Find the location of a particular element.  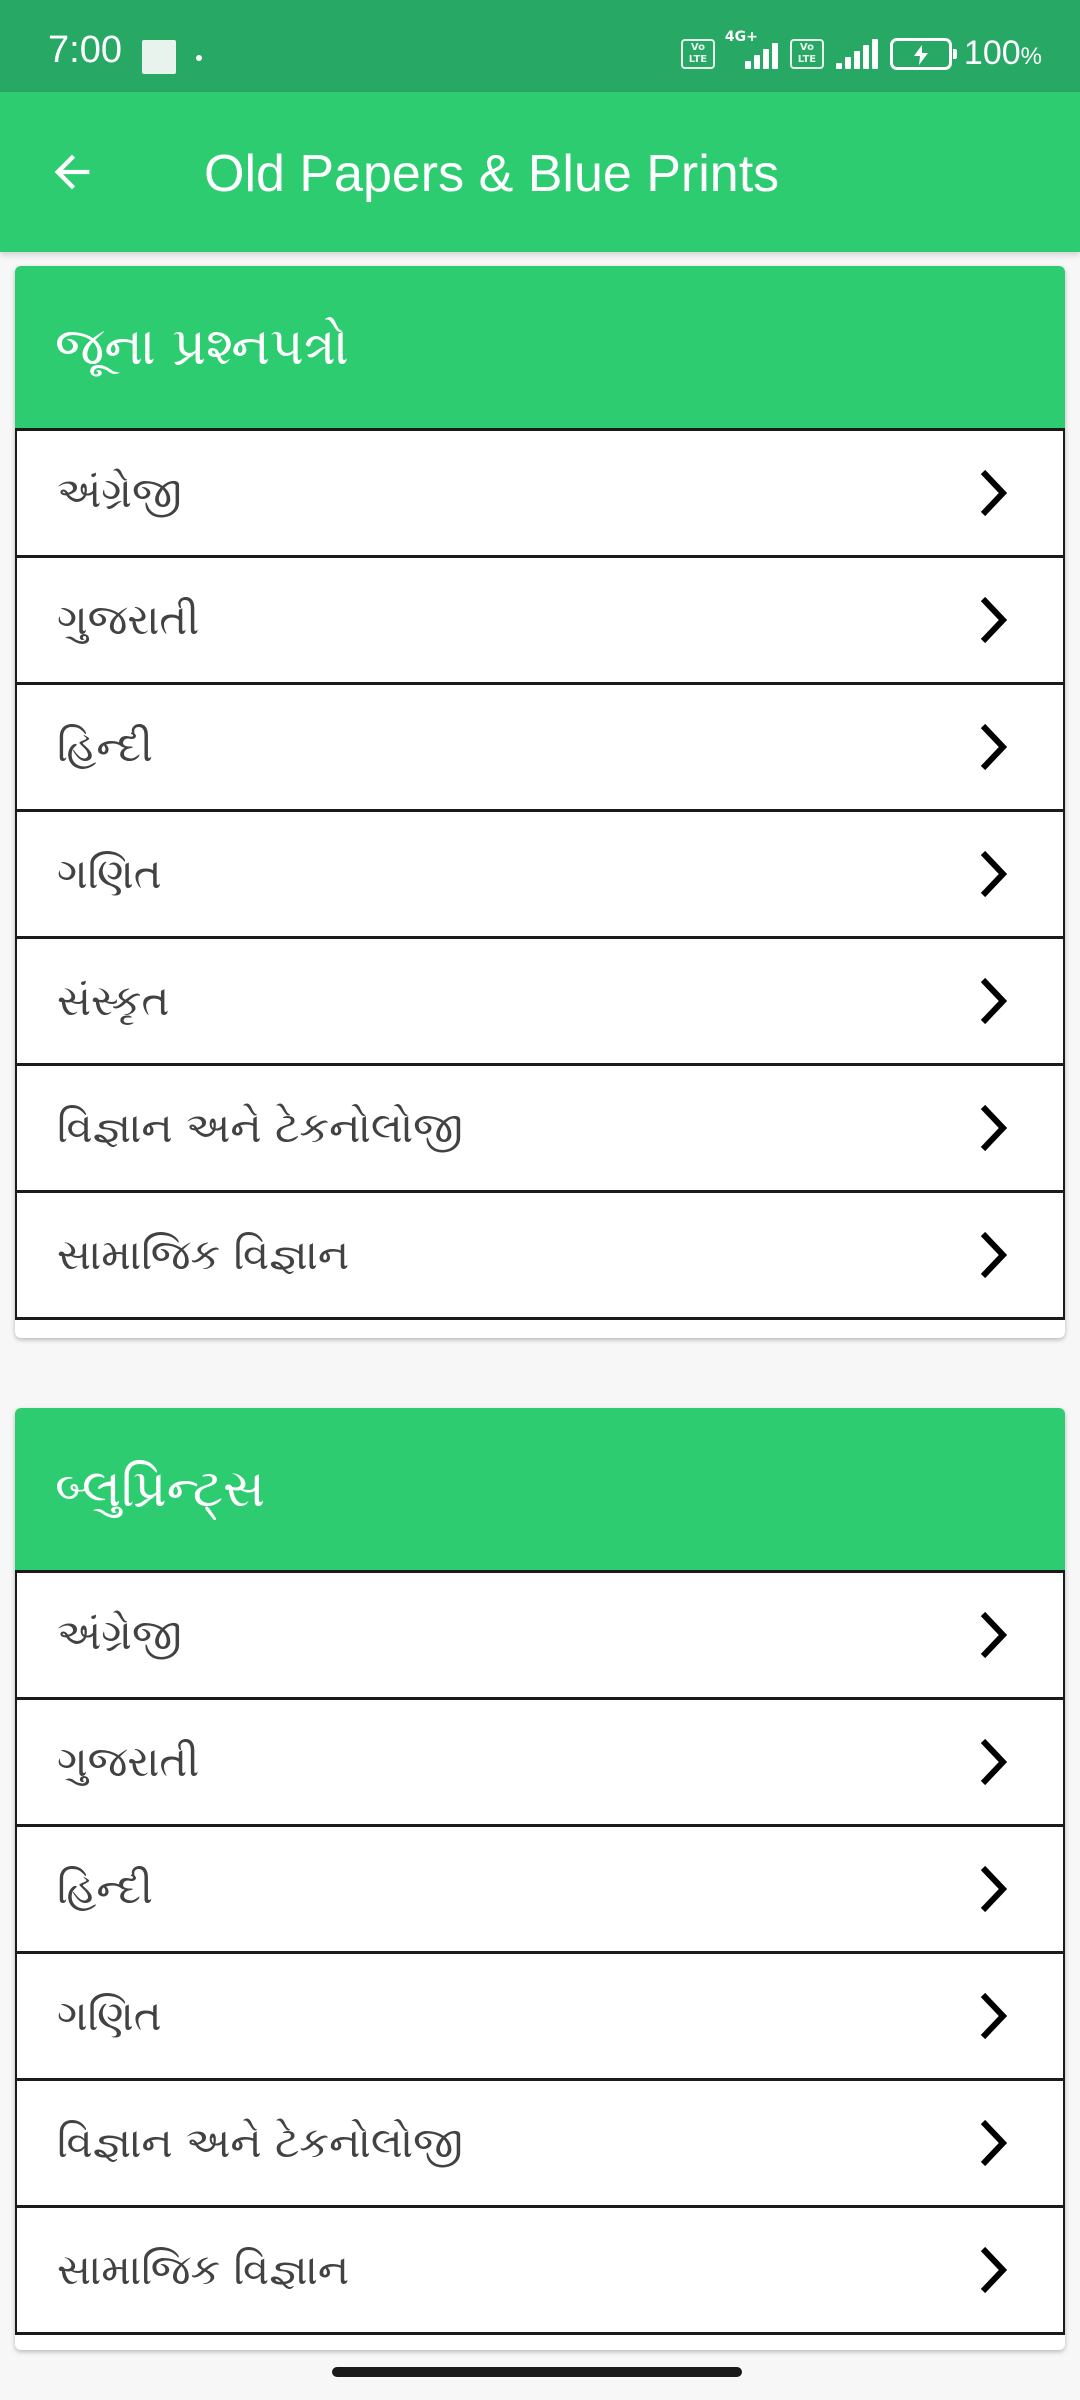

signal-icon-sim1: 4G+ is located at coordinates (751, 49).